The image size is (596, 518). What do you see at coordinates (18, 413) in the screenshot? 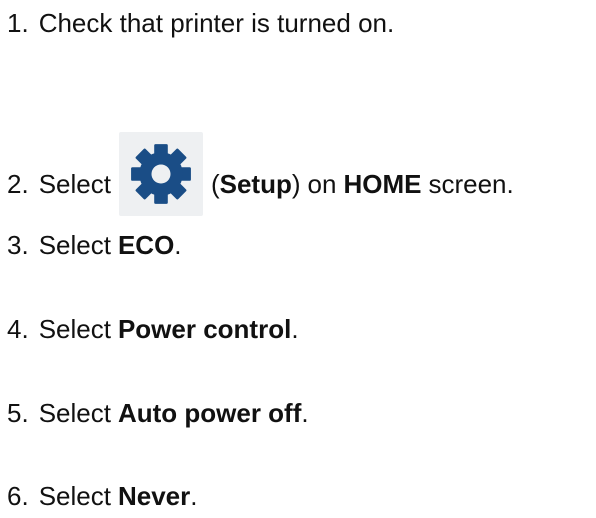
I see `step-number: 5.` at bounding box center [18, 413].